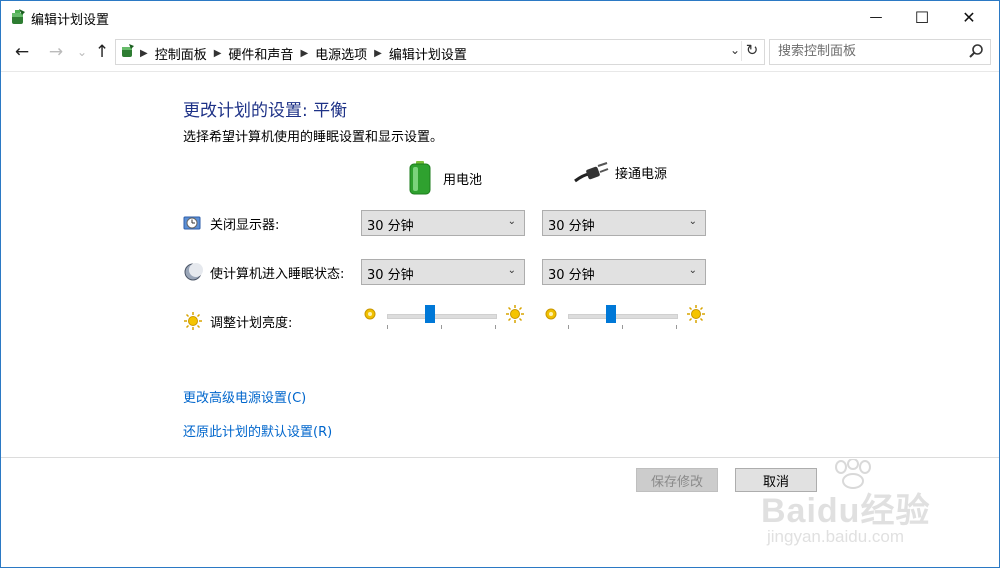  What do you see at coordinates (571, 226) in the screenshot?
I see `display-off-plugged-value: 30 分钟` at bounding box center [571, 226].